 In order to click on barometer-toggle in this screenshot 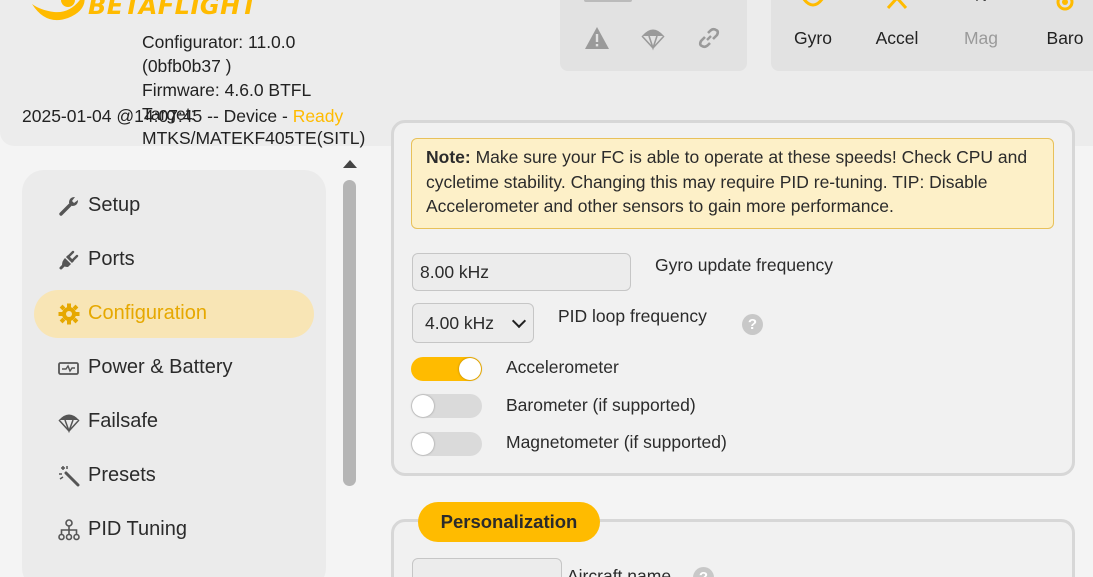, I will do `click(446, 406)`.